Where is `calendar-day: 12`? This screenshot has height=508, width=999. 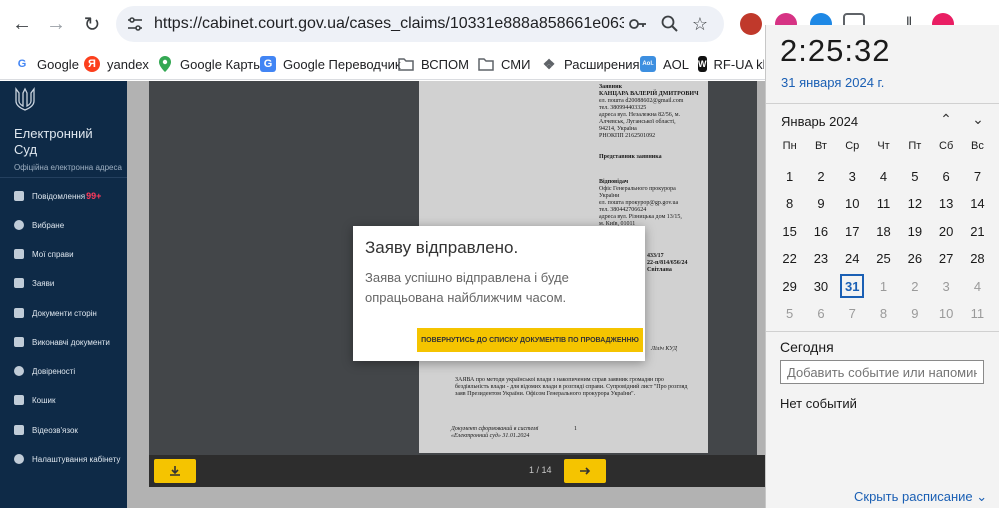 calendar-day: 12 is located at coordinates (914, 204).